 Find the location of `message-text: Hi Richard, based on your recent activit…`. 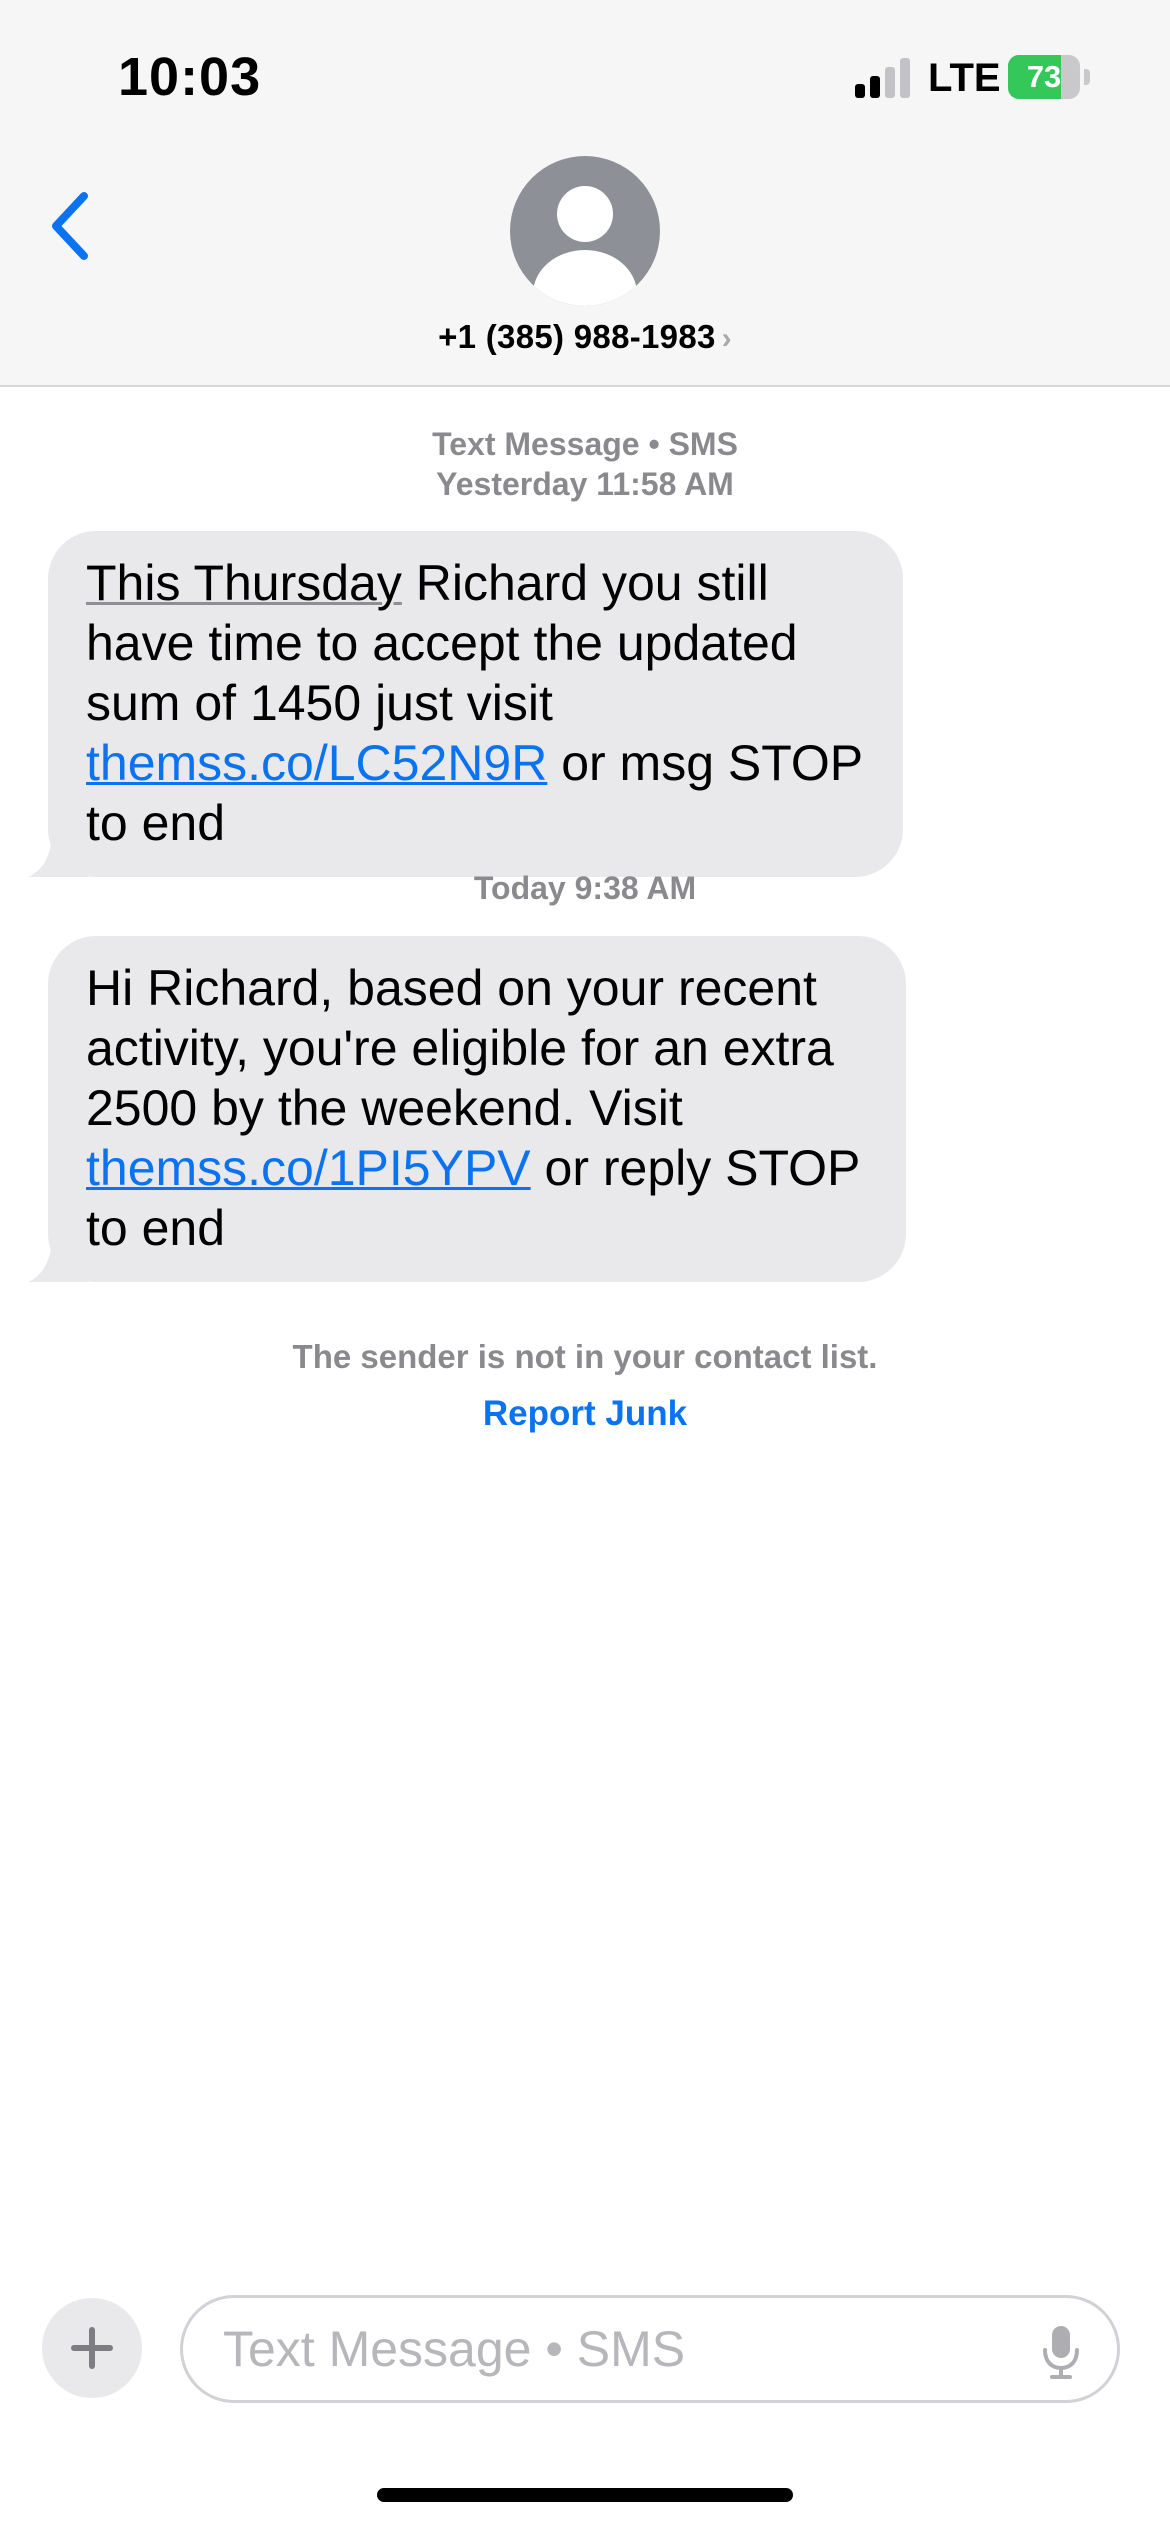

message-text: Hi Richard, based on your recent activit… is located at coordinates (460, 1048).